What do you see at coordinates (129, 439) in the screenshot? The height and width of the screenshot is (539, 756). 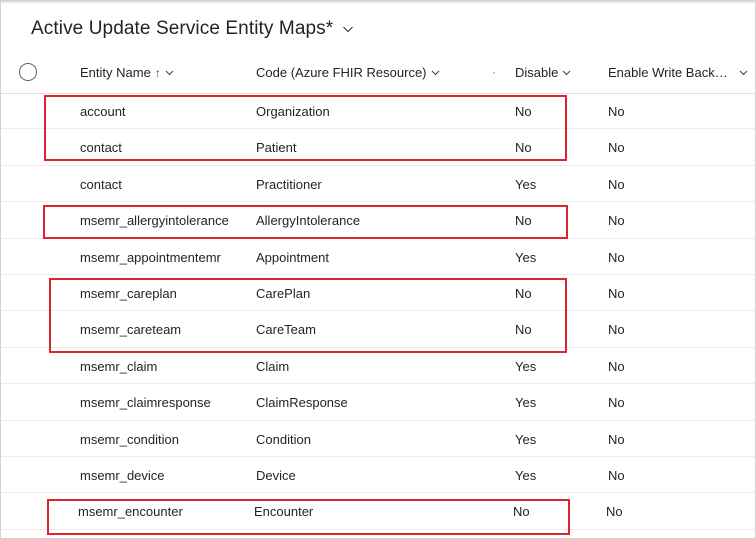 I see `cell-entity-name: msemr_condition` at bounding box center [129, 439].